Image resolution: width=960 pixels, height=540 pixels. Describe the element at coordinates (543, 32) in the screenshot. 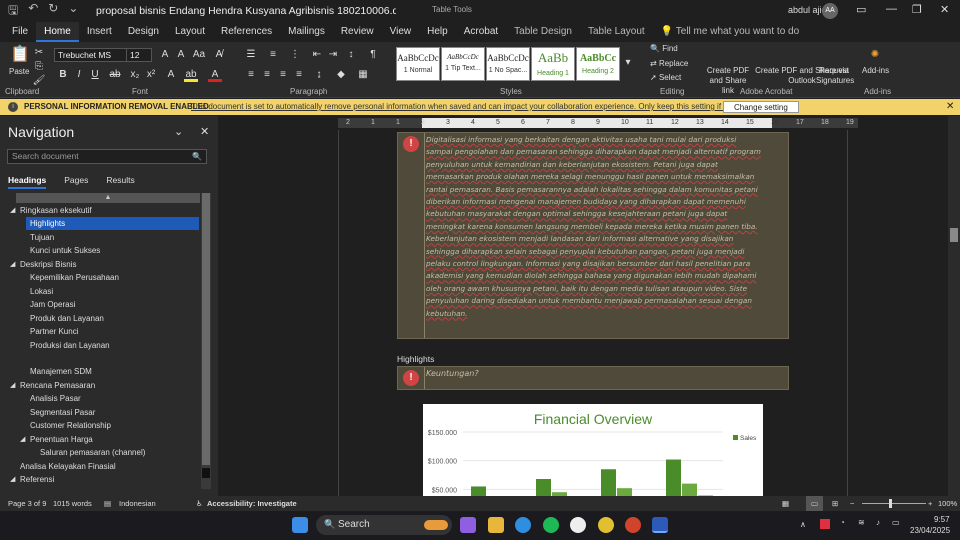

I see `tab-table-design: Table Design` at that location.